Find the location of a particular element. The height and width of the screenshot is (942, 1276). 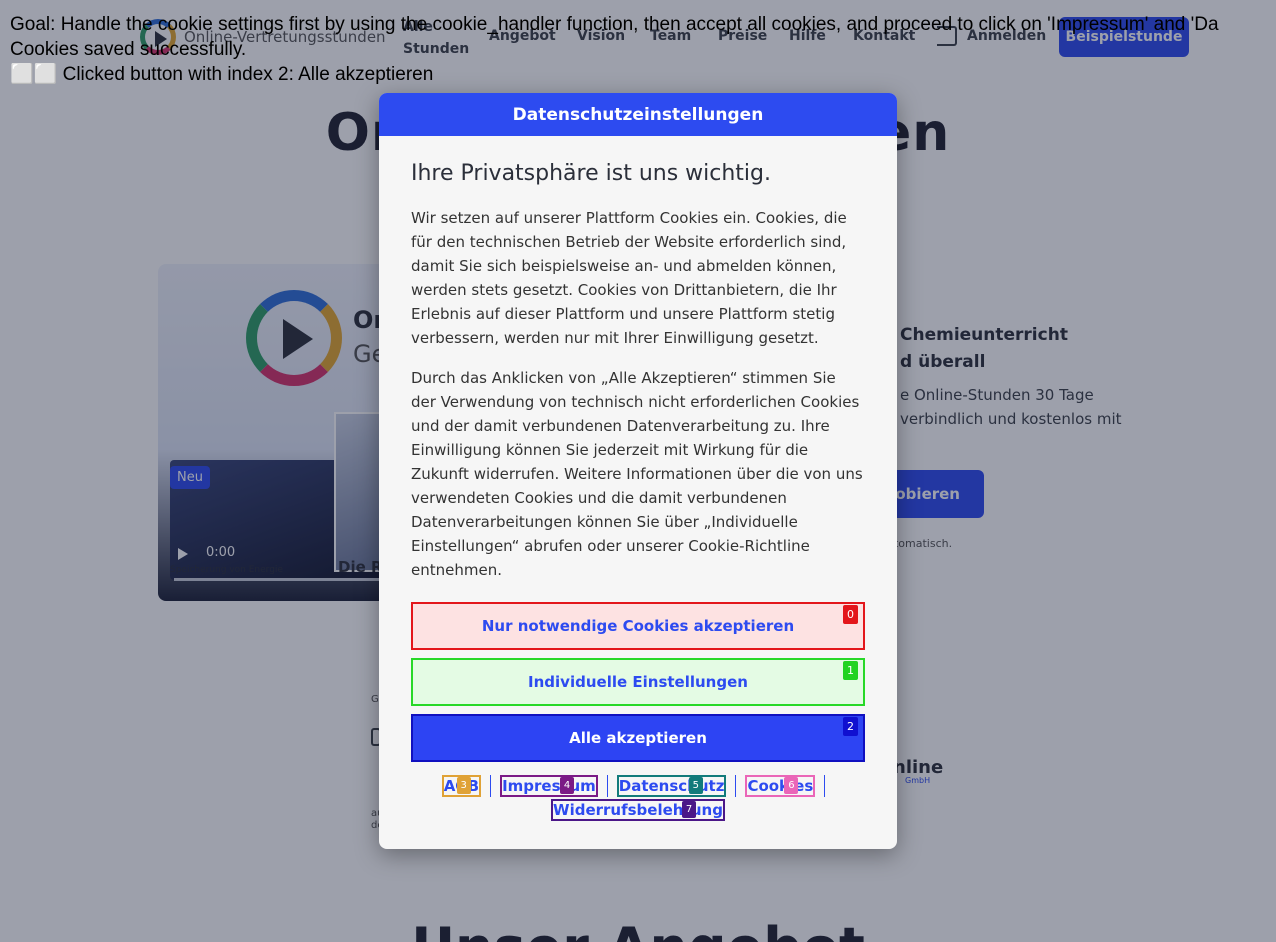

individual-settings-label: Individuelle Einstellungen is located at coordinates (638, 682).